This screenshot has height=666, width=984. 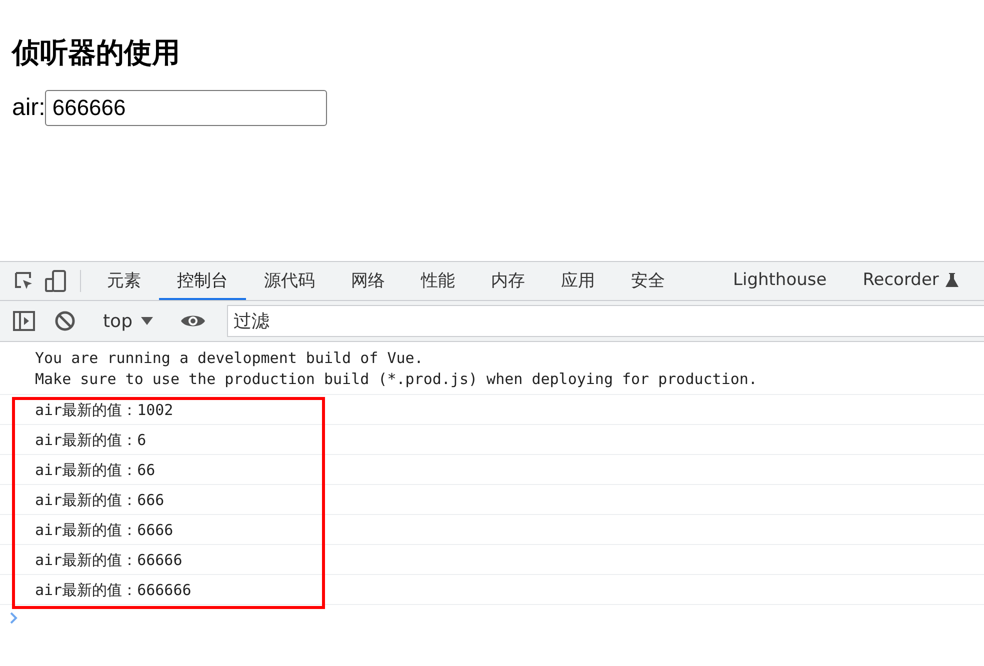 I want to click on console-log-line: air最新的值：66666, so click(x=492, y=560).